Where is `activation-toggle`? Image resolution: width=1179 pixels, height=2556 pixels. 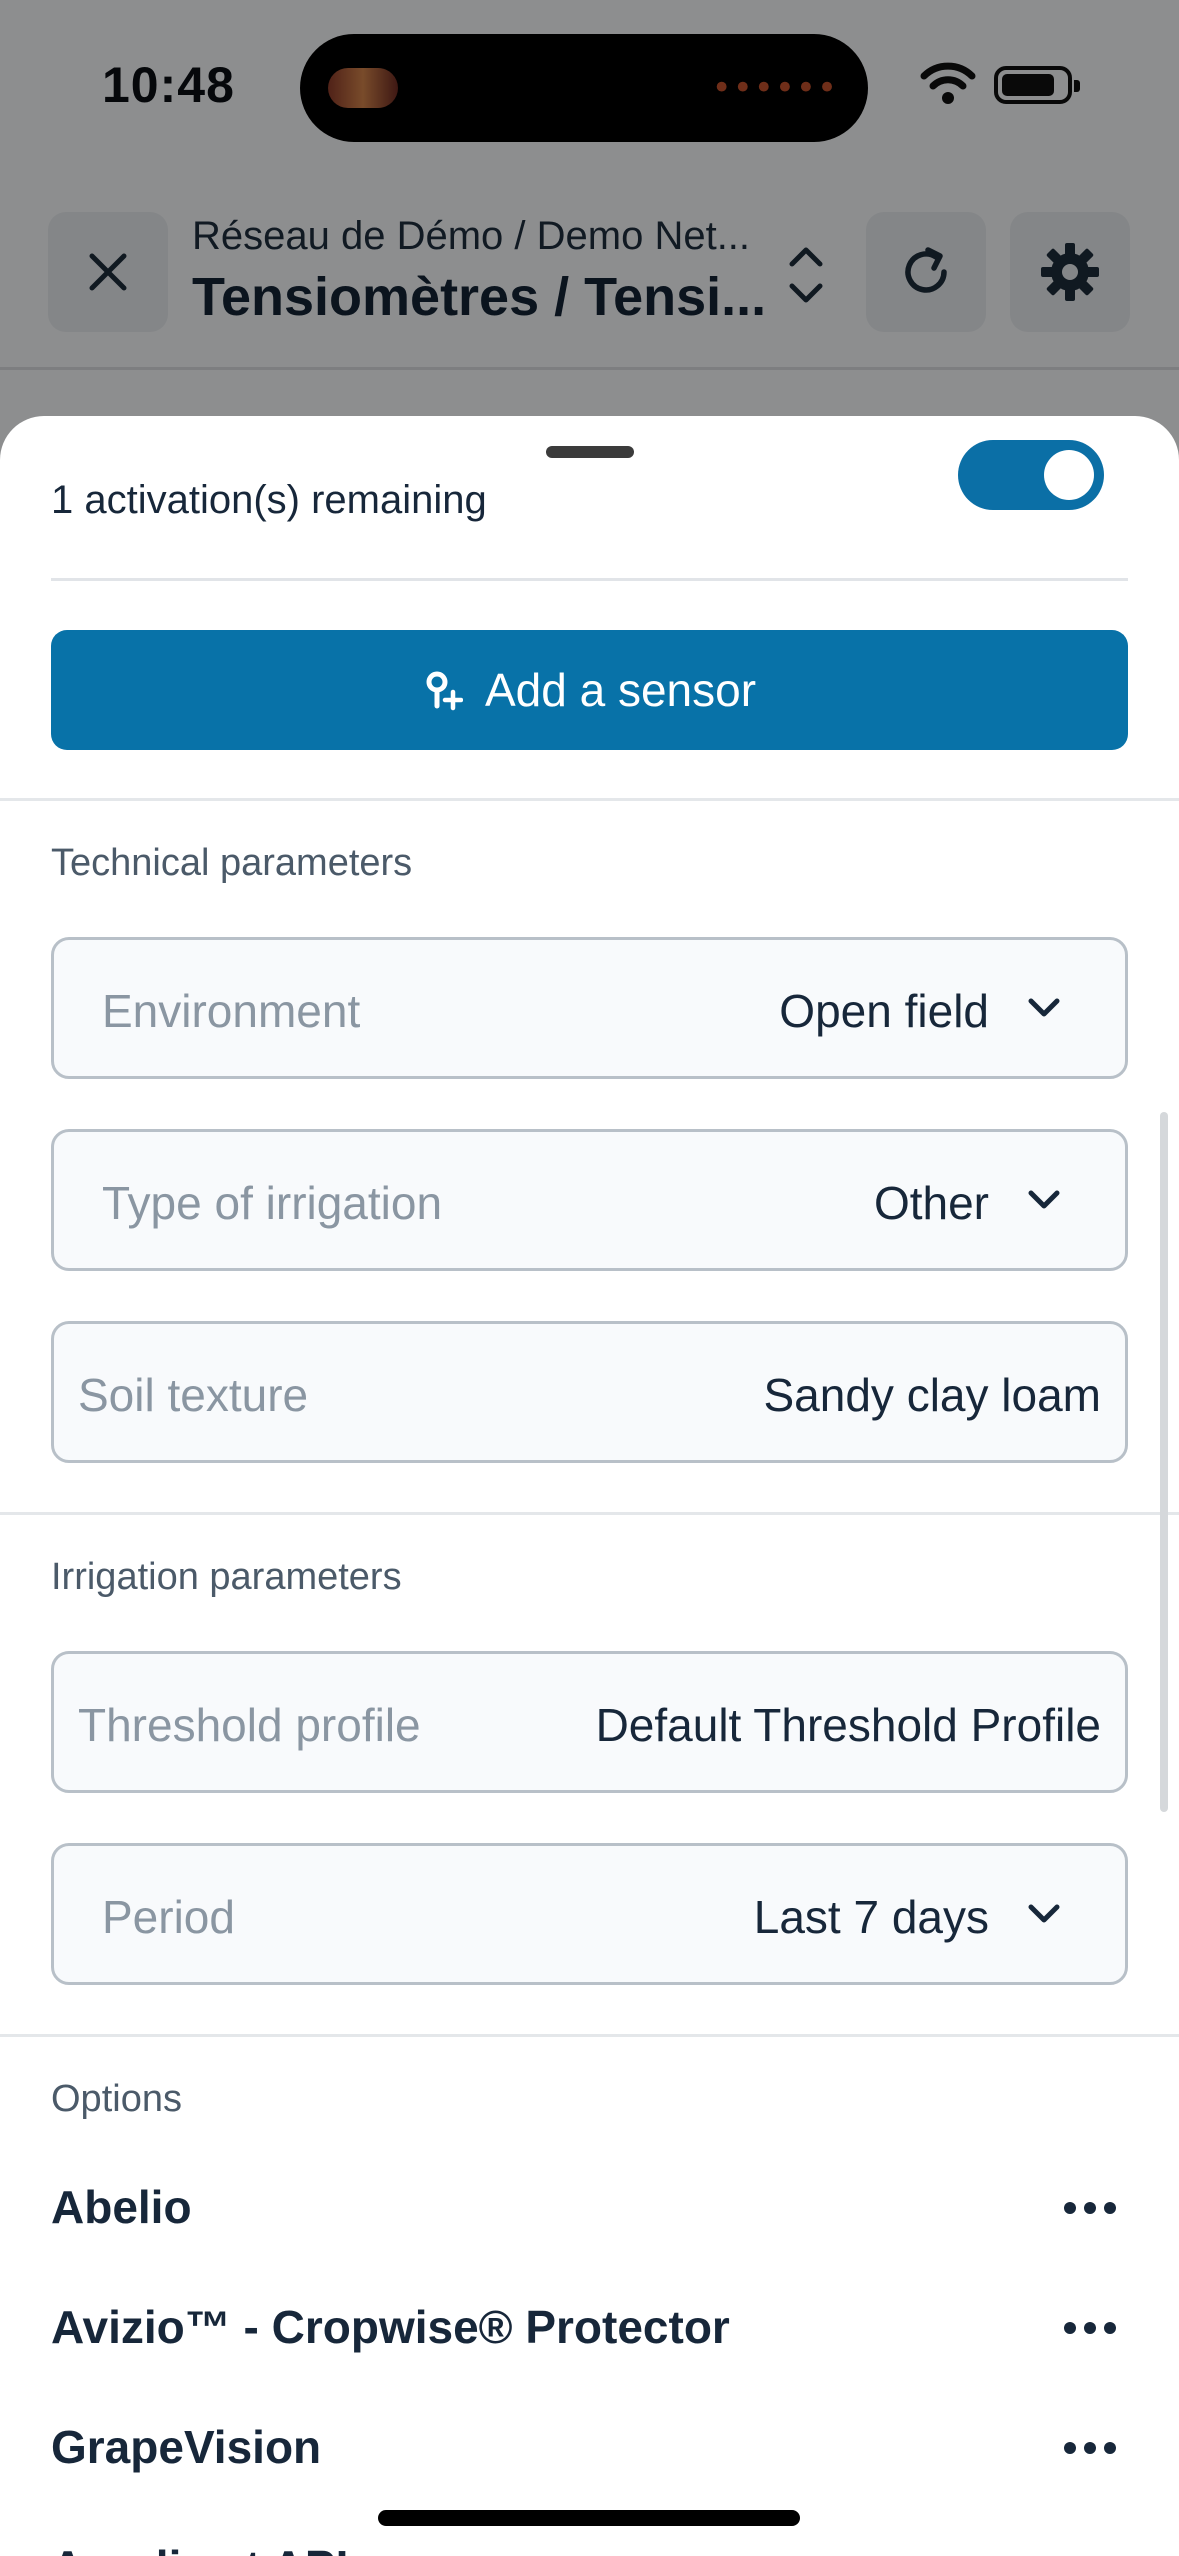 activation-toggle is located at coordinates (1031, 475).